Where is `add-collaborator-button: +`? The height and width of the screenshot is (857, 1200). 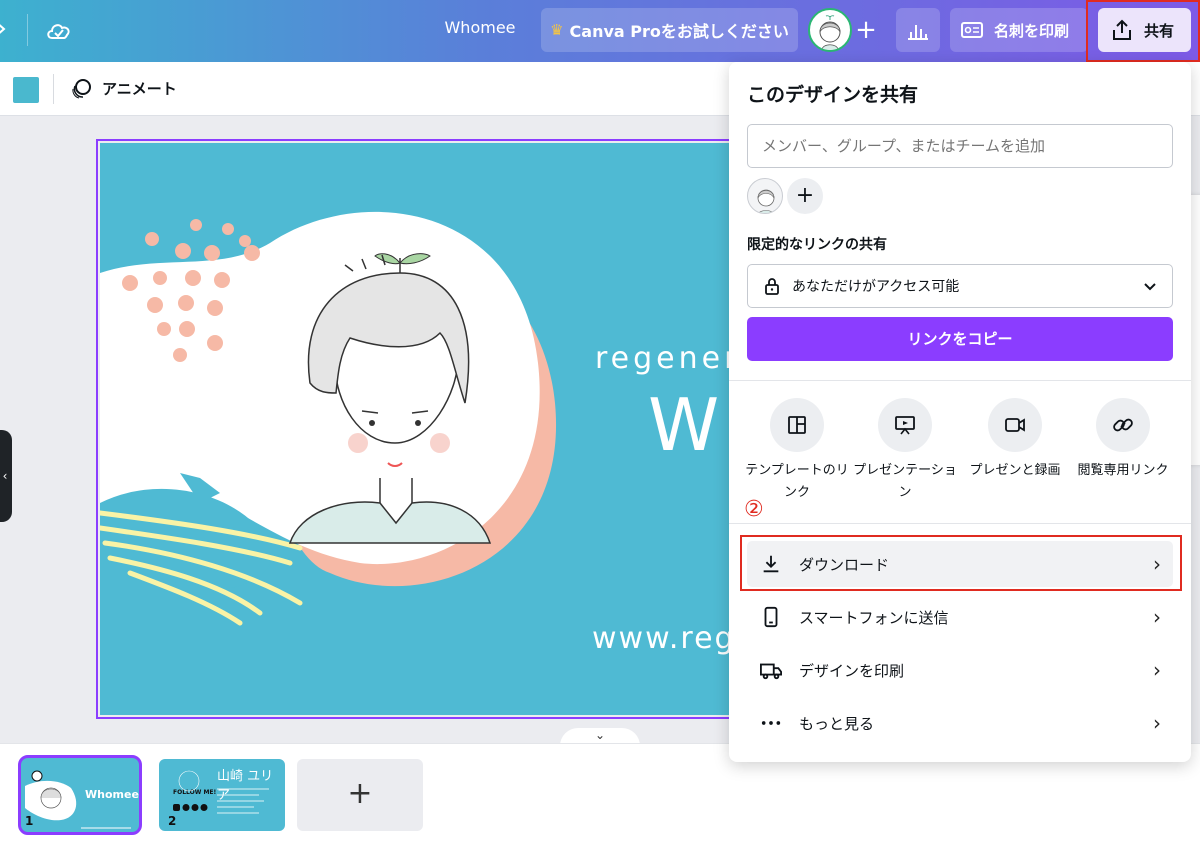
add-collaborator-button: + is located at coordinates (805, 196).